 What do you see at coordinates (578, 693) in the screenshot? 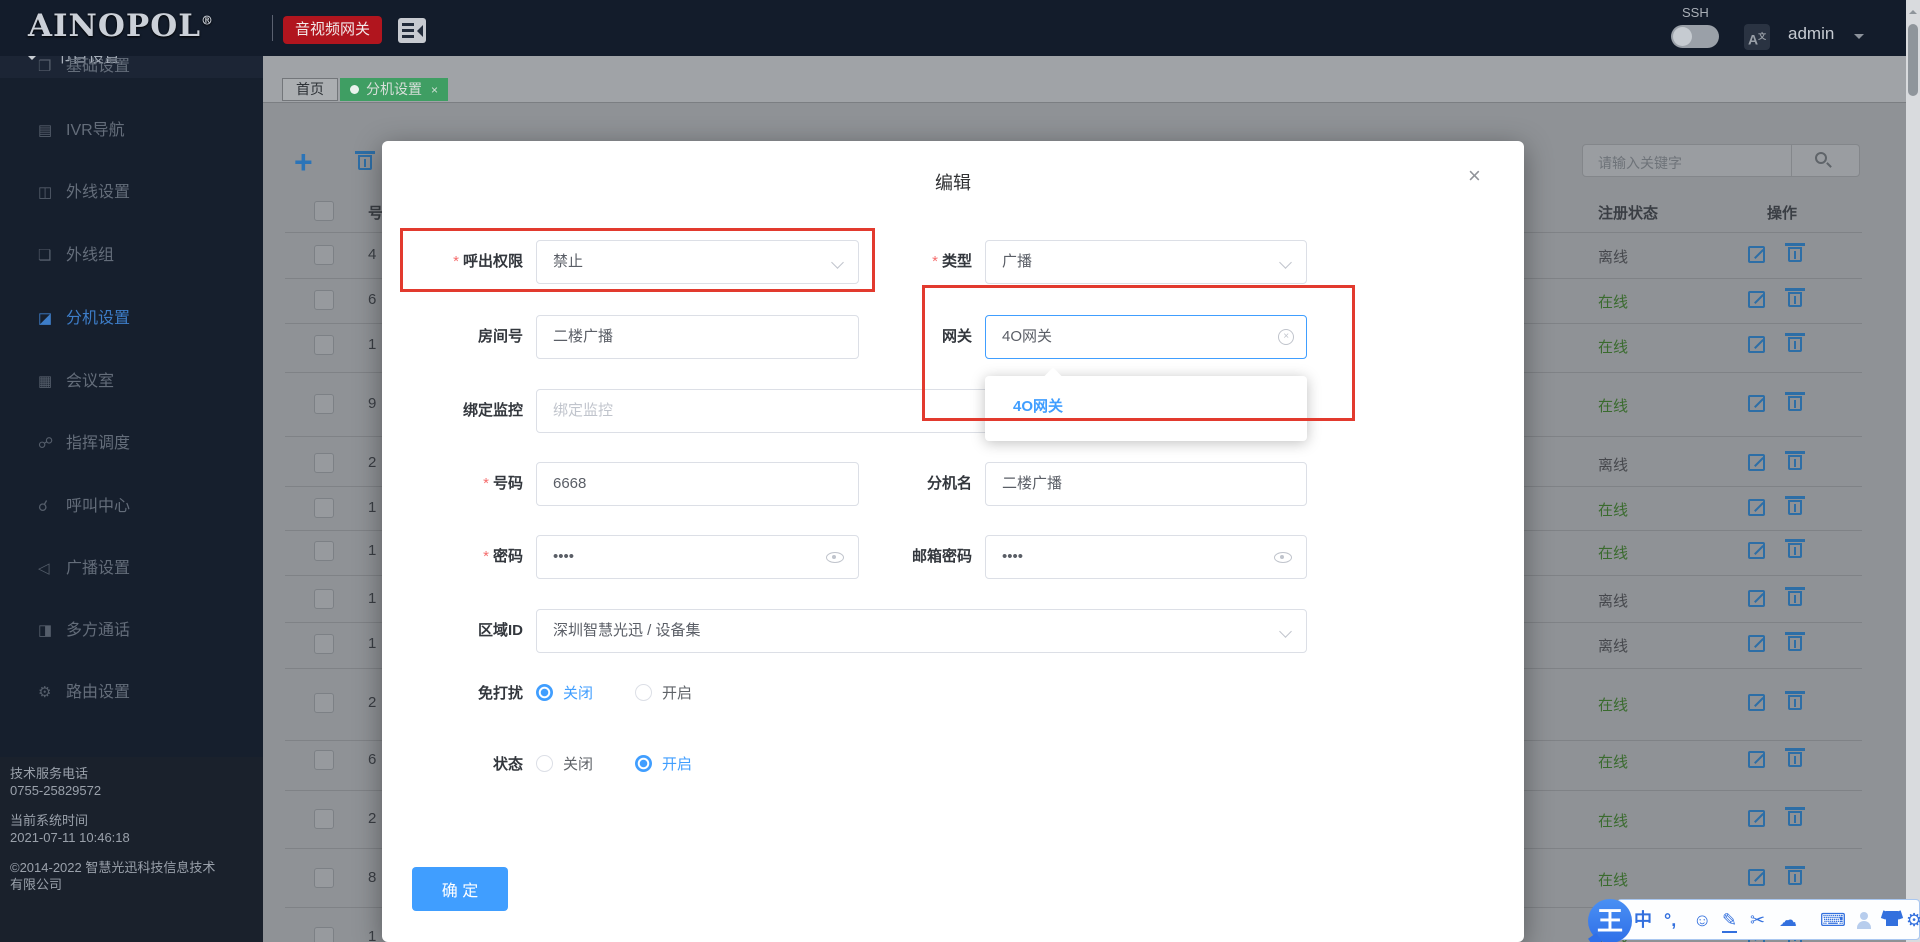
I see `dnd-option-off: 关闭` at bounding box center [578, 693].